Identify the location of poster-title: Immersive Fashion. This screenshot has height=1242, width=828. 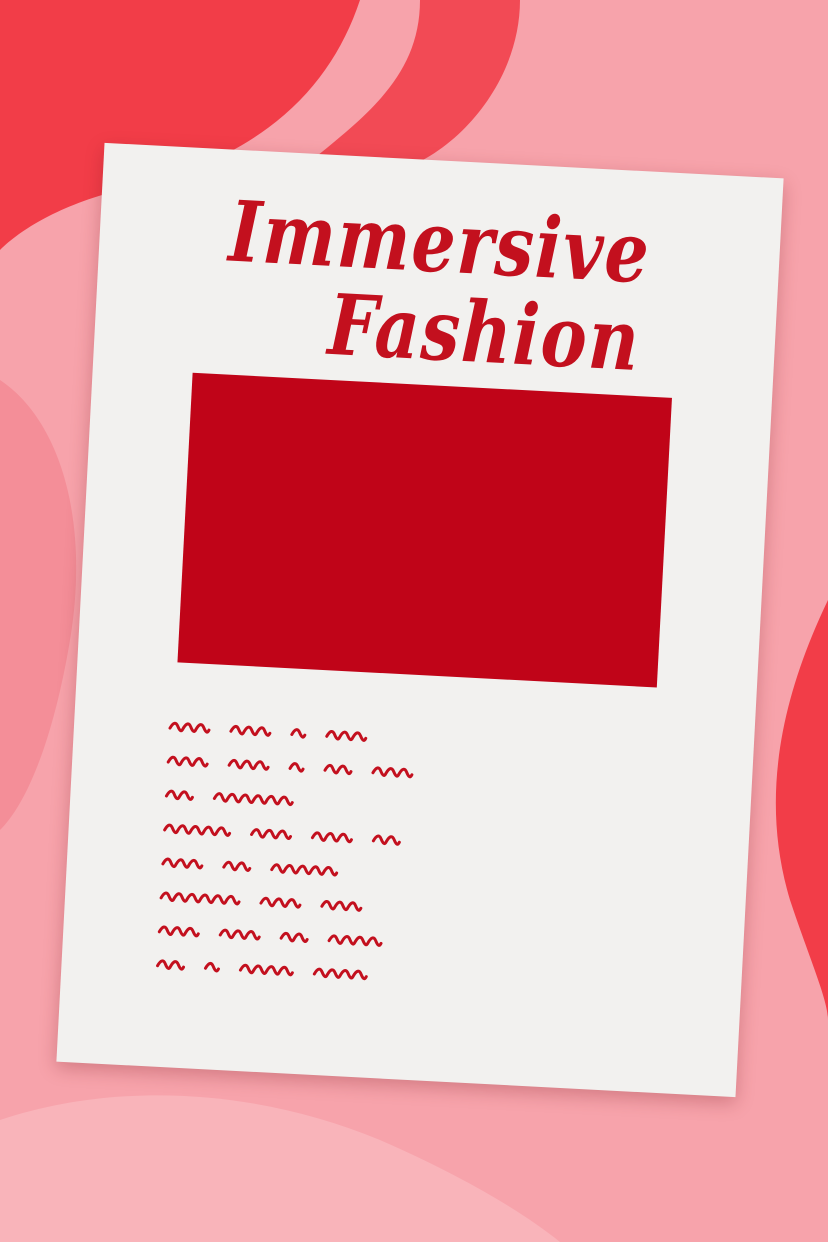
(437, 286).